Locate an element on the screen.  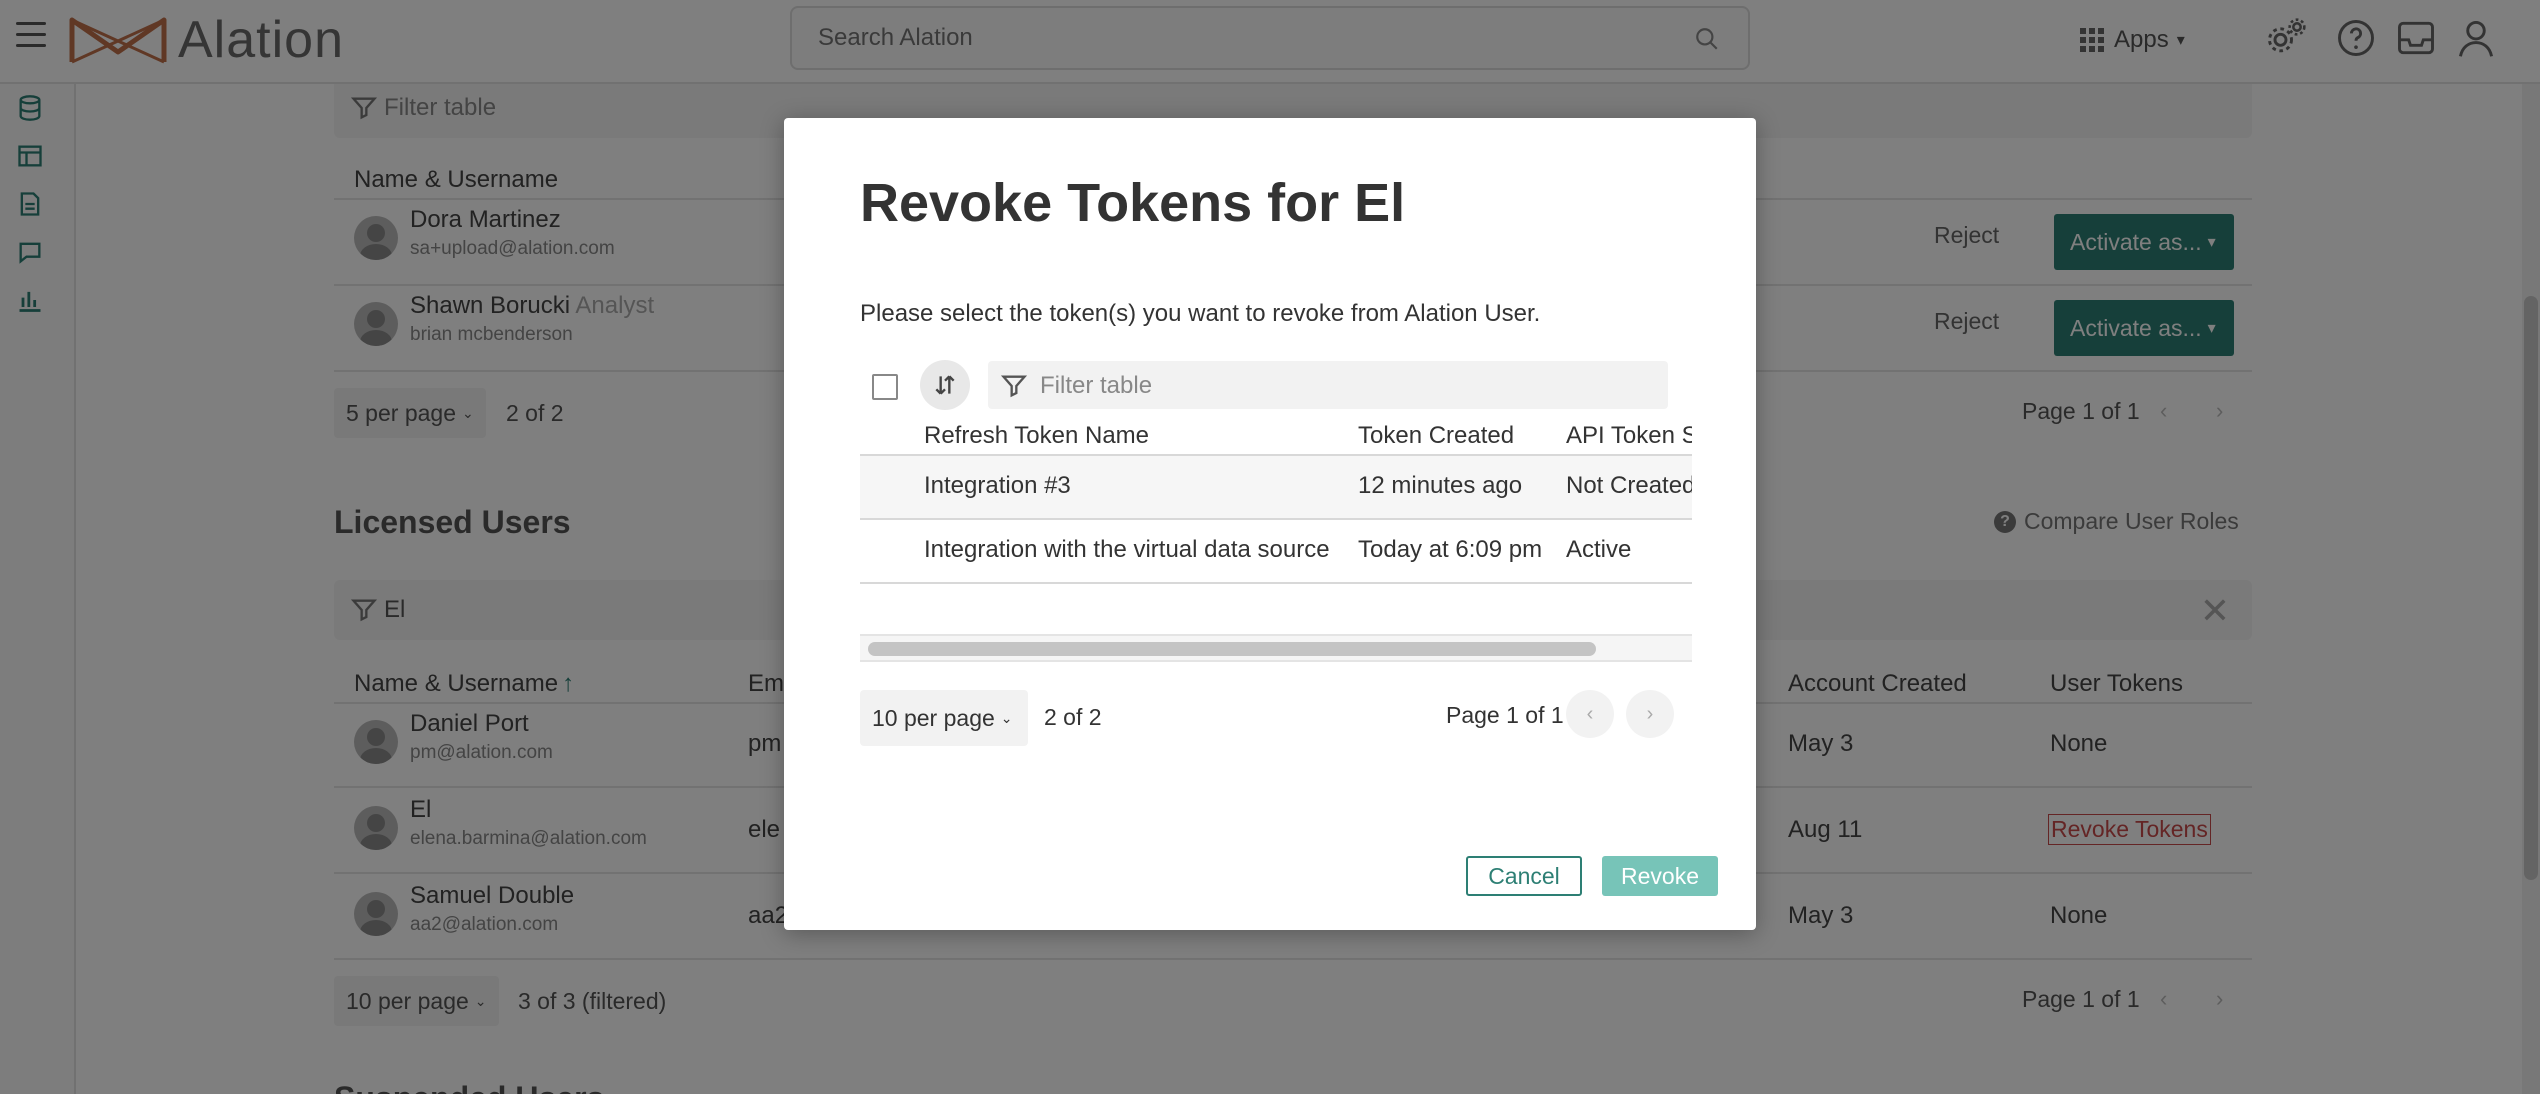
revoke-button: Revoke is located at coordinates (1660, 876).